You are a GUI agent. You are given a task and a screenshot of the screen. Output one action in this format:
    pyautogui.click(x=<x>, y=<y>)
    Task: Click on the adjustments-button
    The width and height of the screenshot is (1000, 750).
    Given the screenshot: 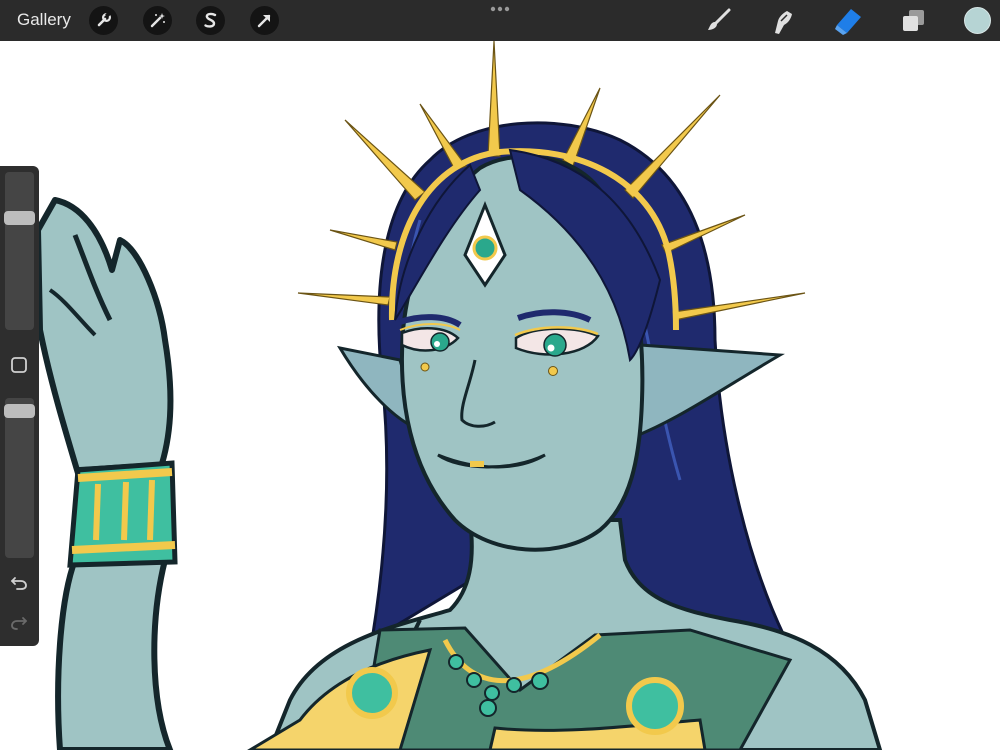 What is the action you would take?
    pyautogui.click(x=157, y=20)
    